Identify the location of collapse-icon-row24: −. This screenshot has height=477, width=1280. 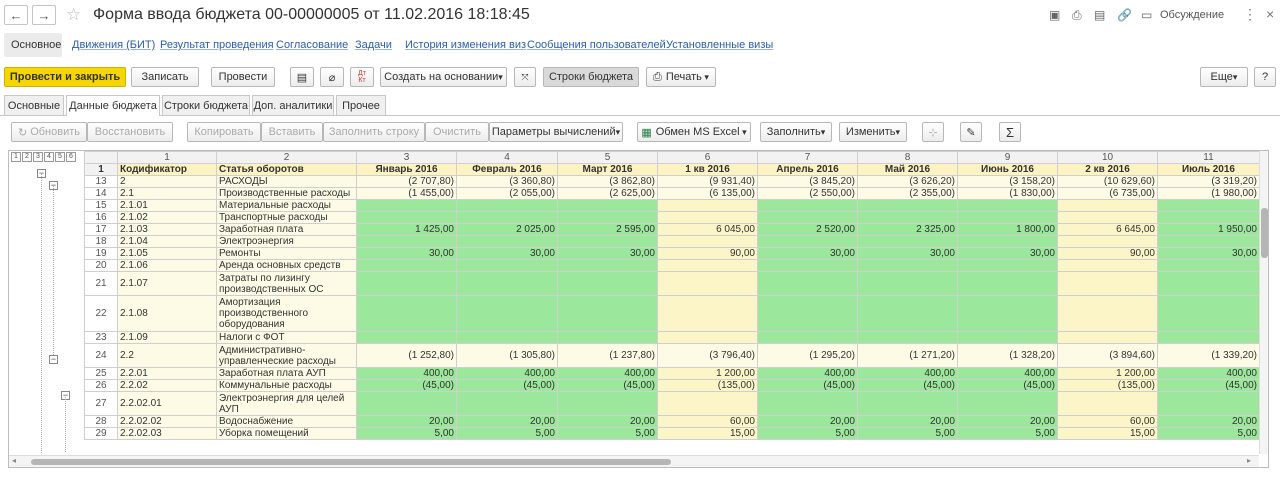
(53, 359).